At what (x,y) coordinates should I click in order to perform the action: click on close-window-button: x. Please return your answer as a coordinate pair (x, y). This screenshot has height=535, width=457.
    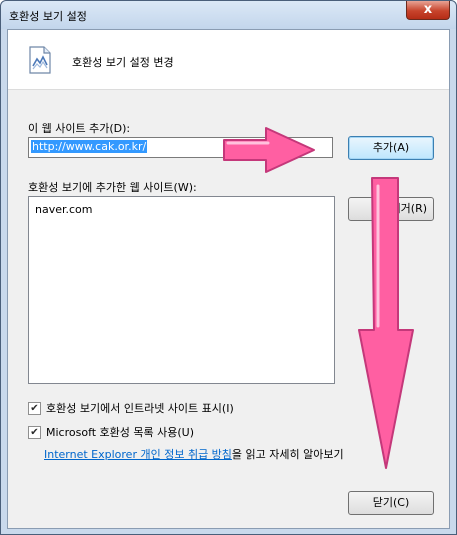
    Looking at the image, I should click on (428, 10).